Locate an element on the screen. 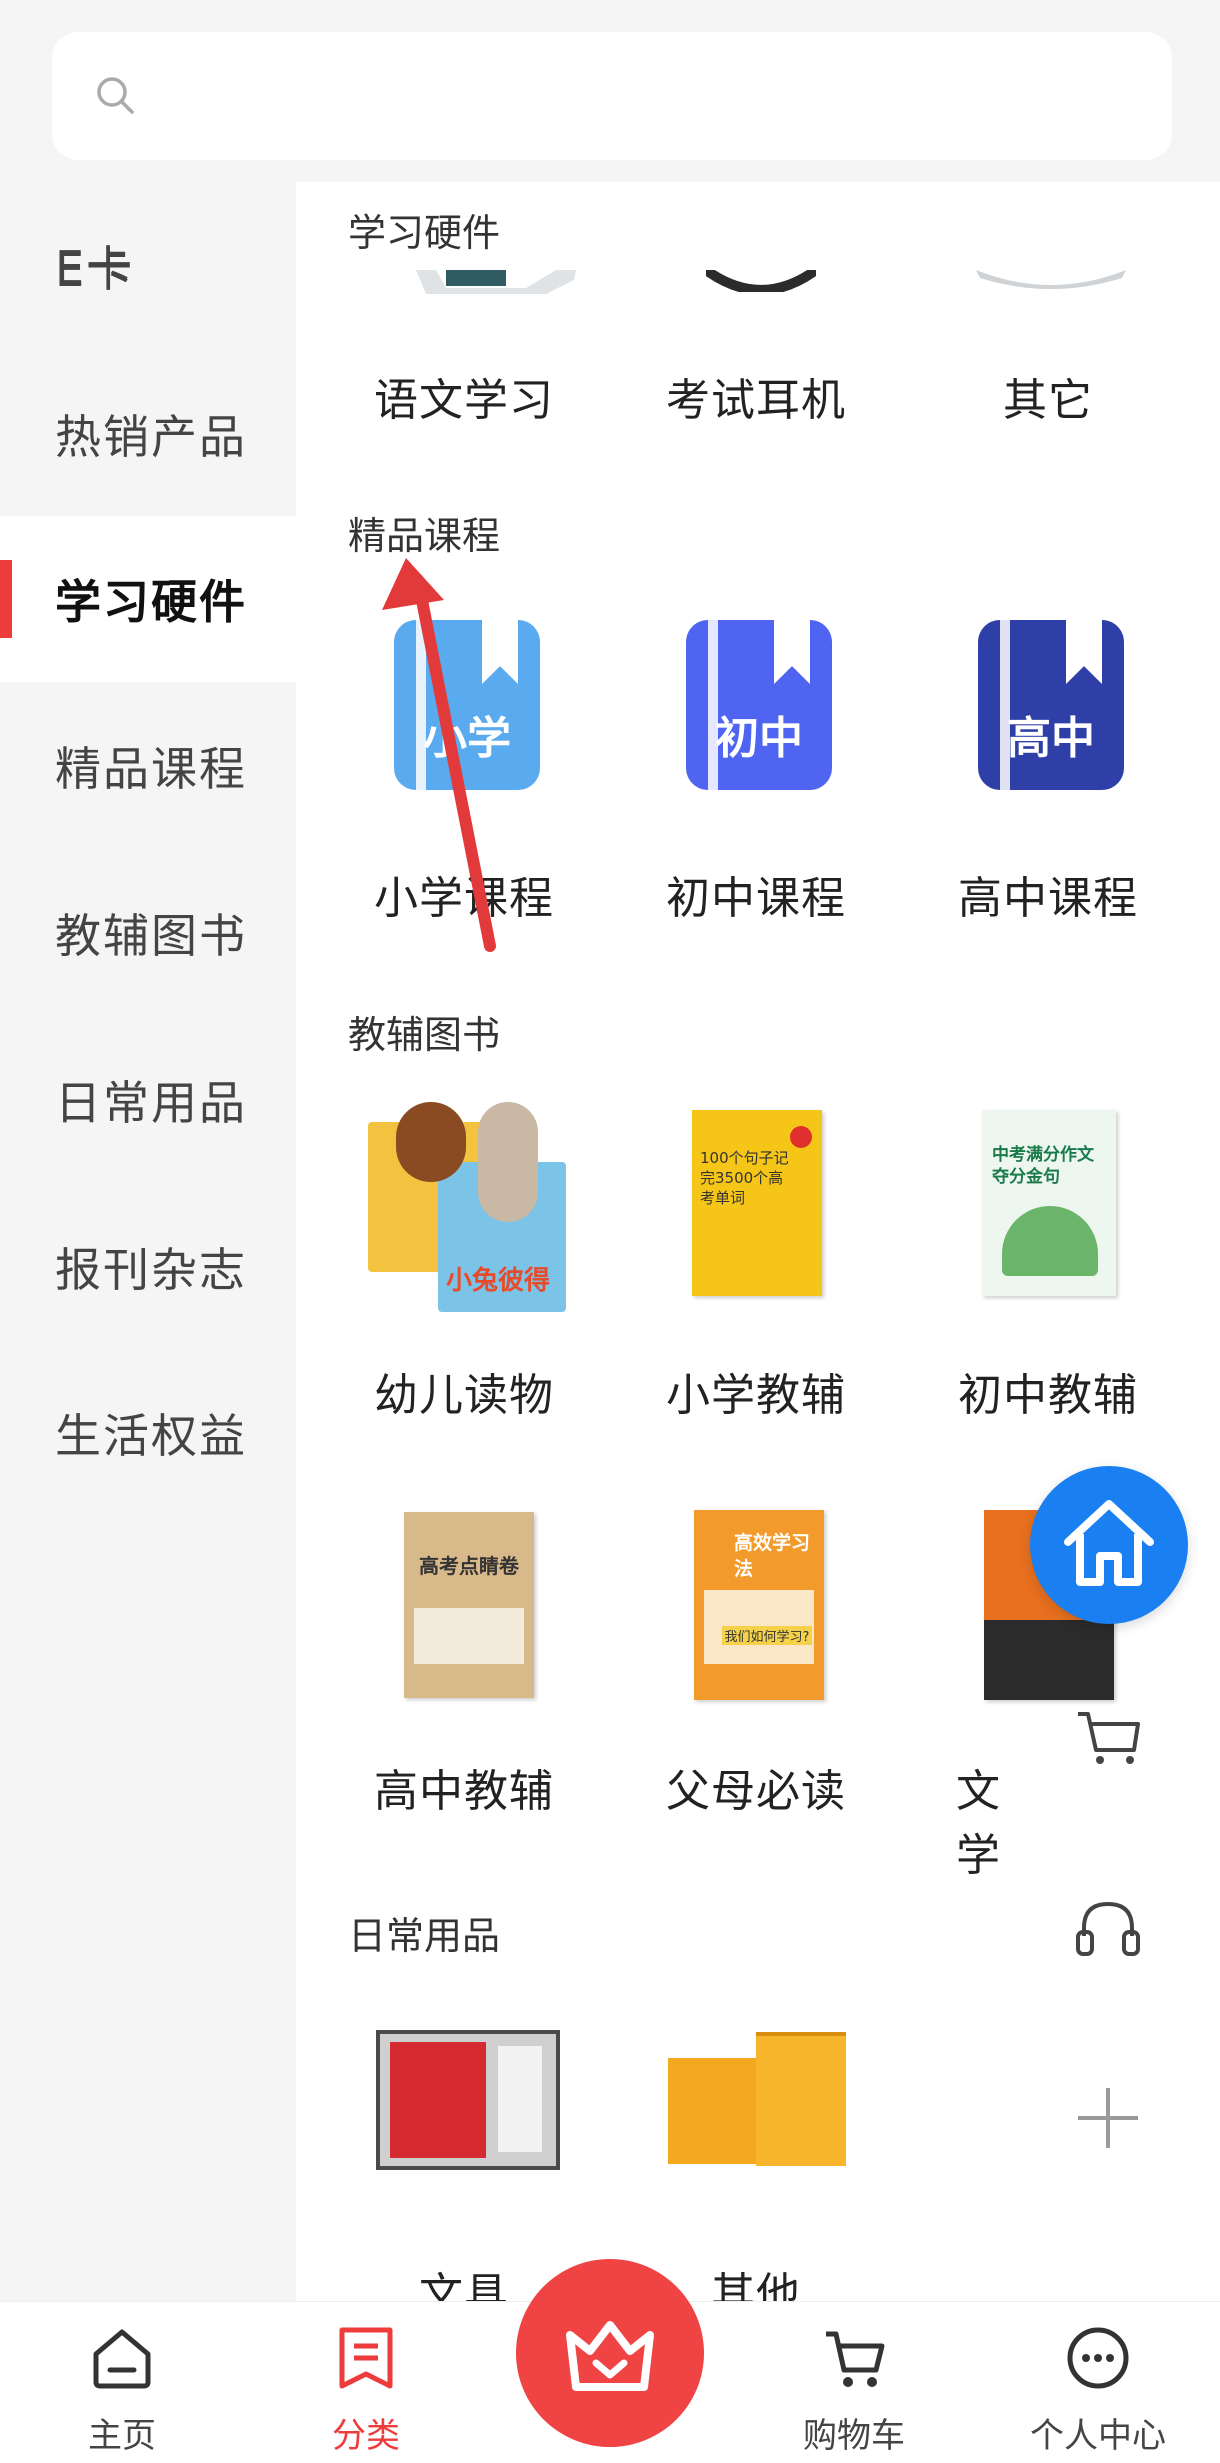 This screenshot has width=1220, height=2463. item-label: 其它 is located at coordinates (1048, 396).